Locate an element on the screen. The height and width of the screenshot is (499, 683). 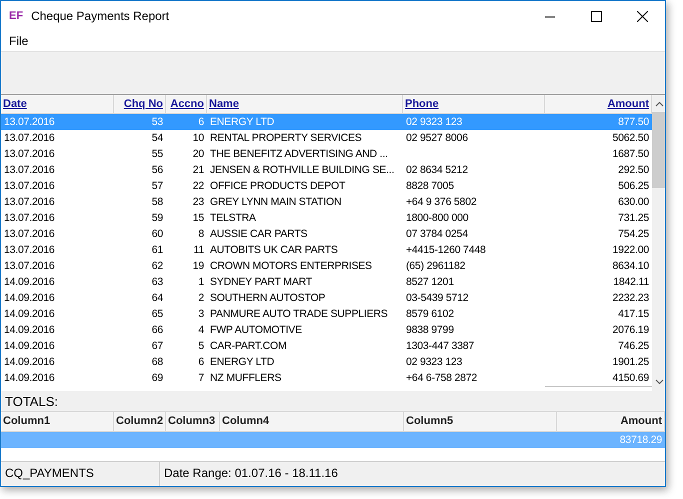
table-cell-text: ENERGY LTD is located at coordinates (242, 362).